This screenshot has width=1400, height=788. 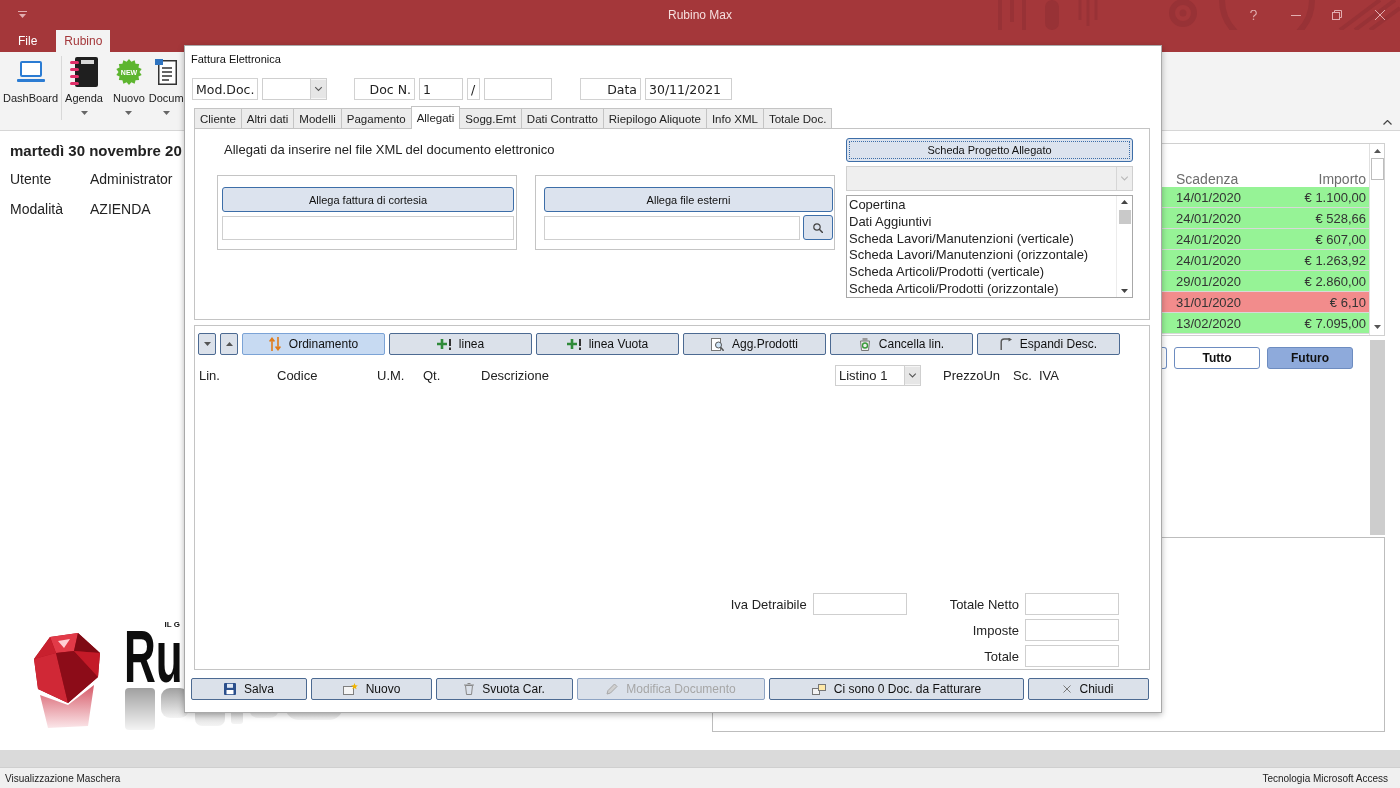 What do you see at coordinates (225, 89) in the screenshot?
I see `field-label: Mod.Doc.` at bounding box center [225, 89].